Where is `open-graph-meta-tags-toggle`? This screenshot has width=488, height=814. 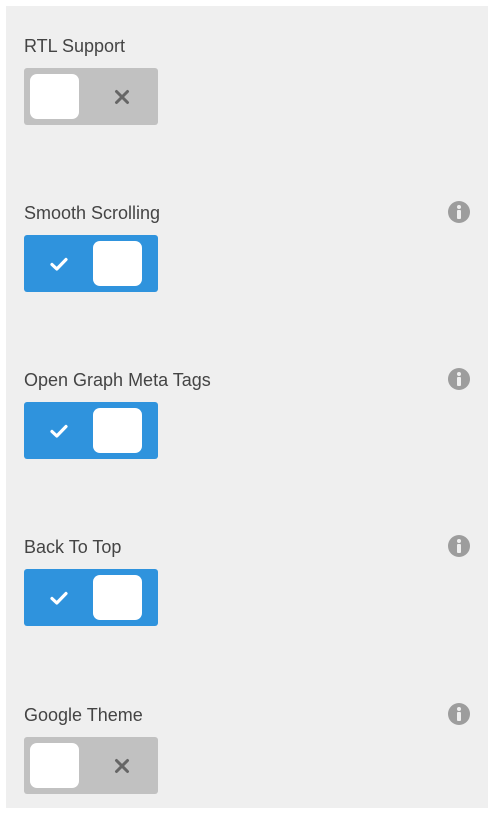 open-graph-meta-tags-toggle is located at coordinates (91, 430).